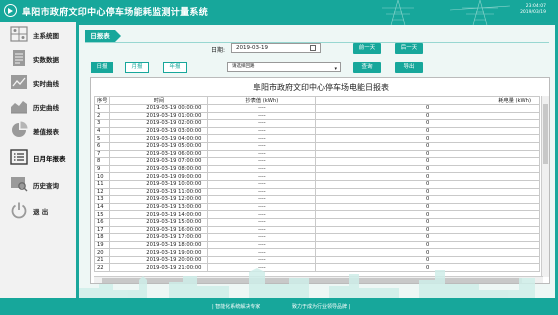 The width and height of the screenshot is (558, 315). Describe the element at coordinates (102, 67) in the screenshot. I see `mode-day-button: 日报` at that location.